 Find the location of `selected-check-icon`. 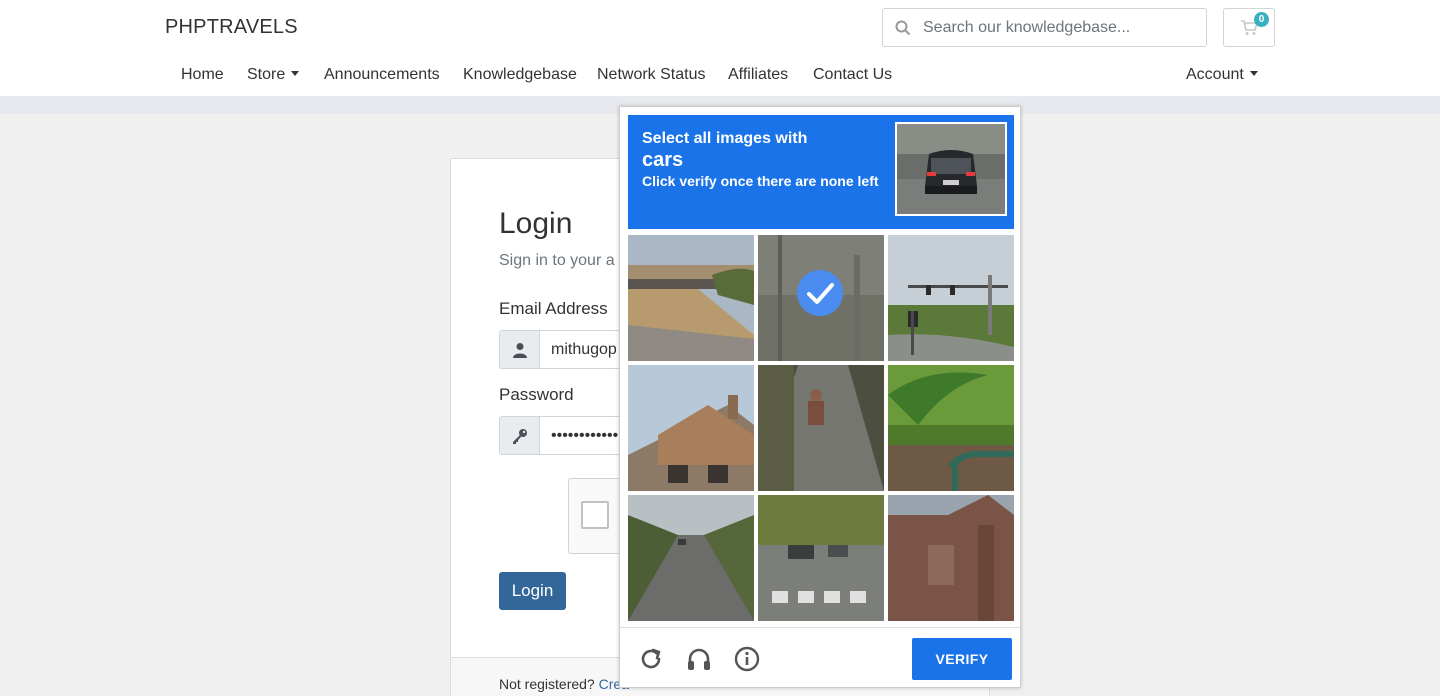

selected-check-icon is located at coordinates (820, 293).